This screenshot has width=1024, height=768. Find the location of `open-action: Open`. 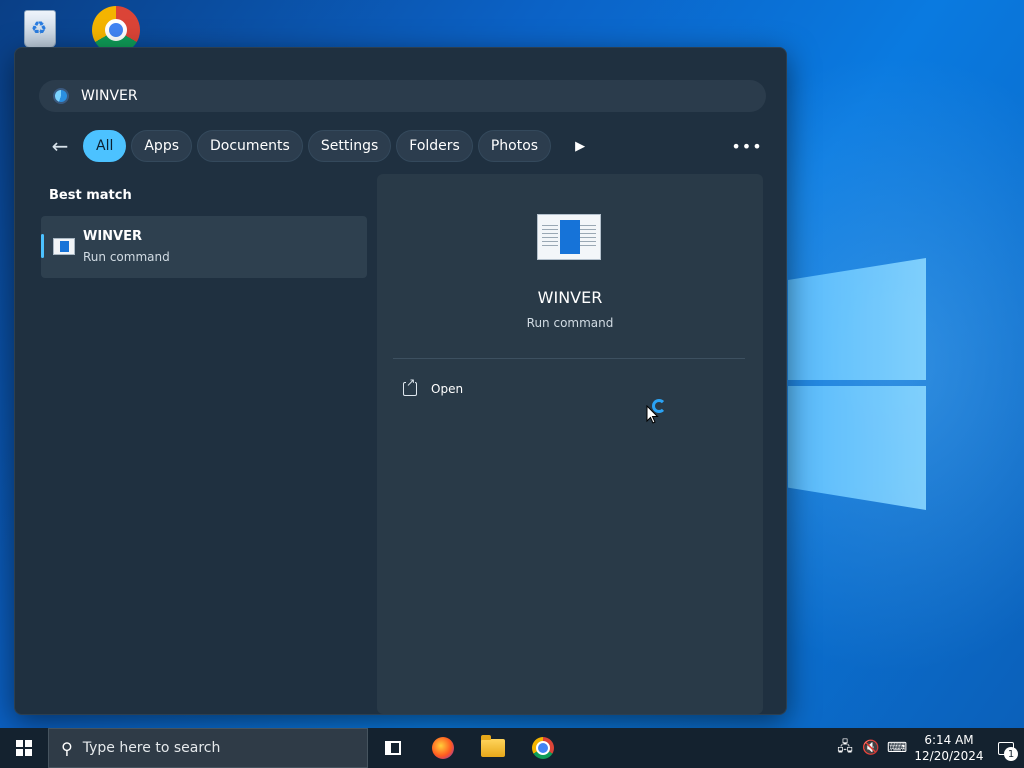

open-action: Open is located at coordinates (433, 388).